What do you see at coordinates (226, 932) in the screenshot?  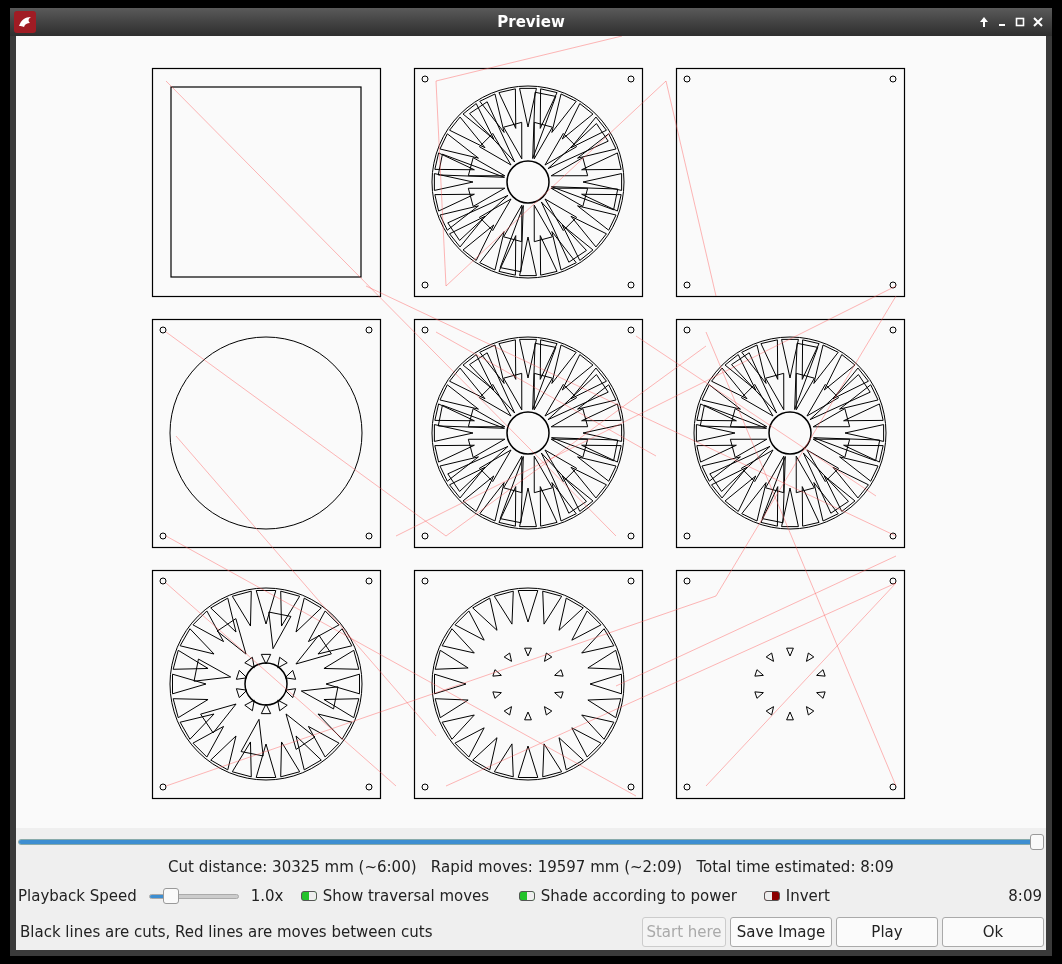 I see `legend-text: Black lines are cuts, Red lines are moves between cuts` at bounding box center [226, 932].